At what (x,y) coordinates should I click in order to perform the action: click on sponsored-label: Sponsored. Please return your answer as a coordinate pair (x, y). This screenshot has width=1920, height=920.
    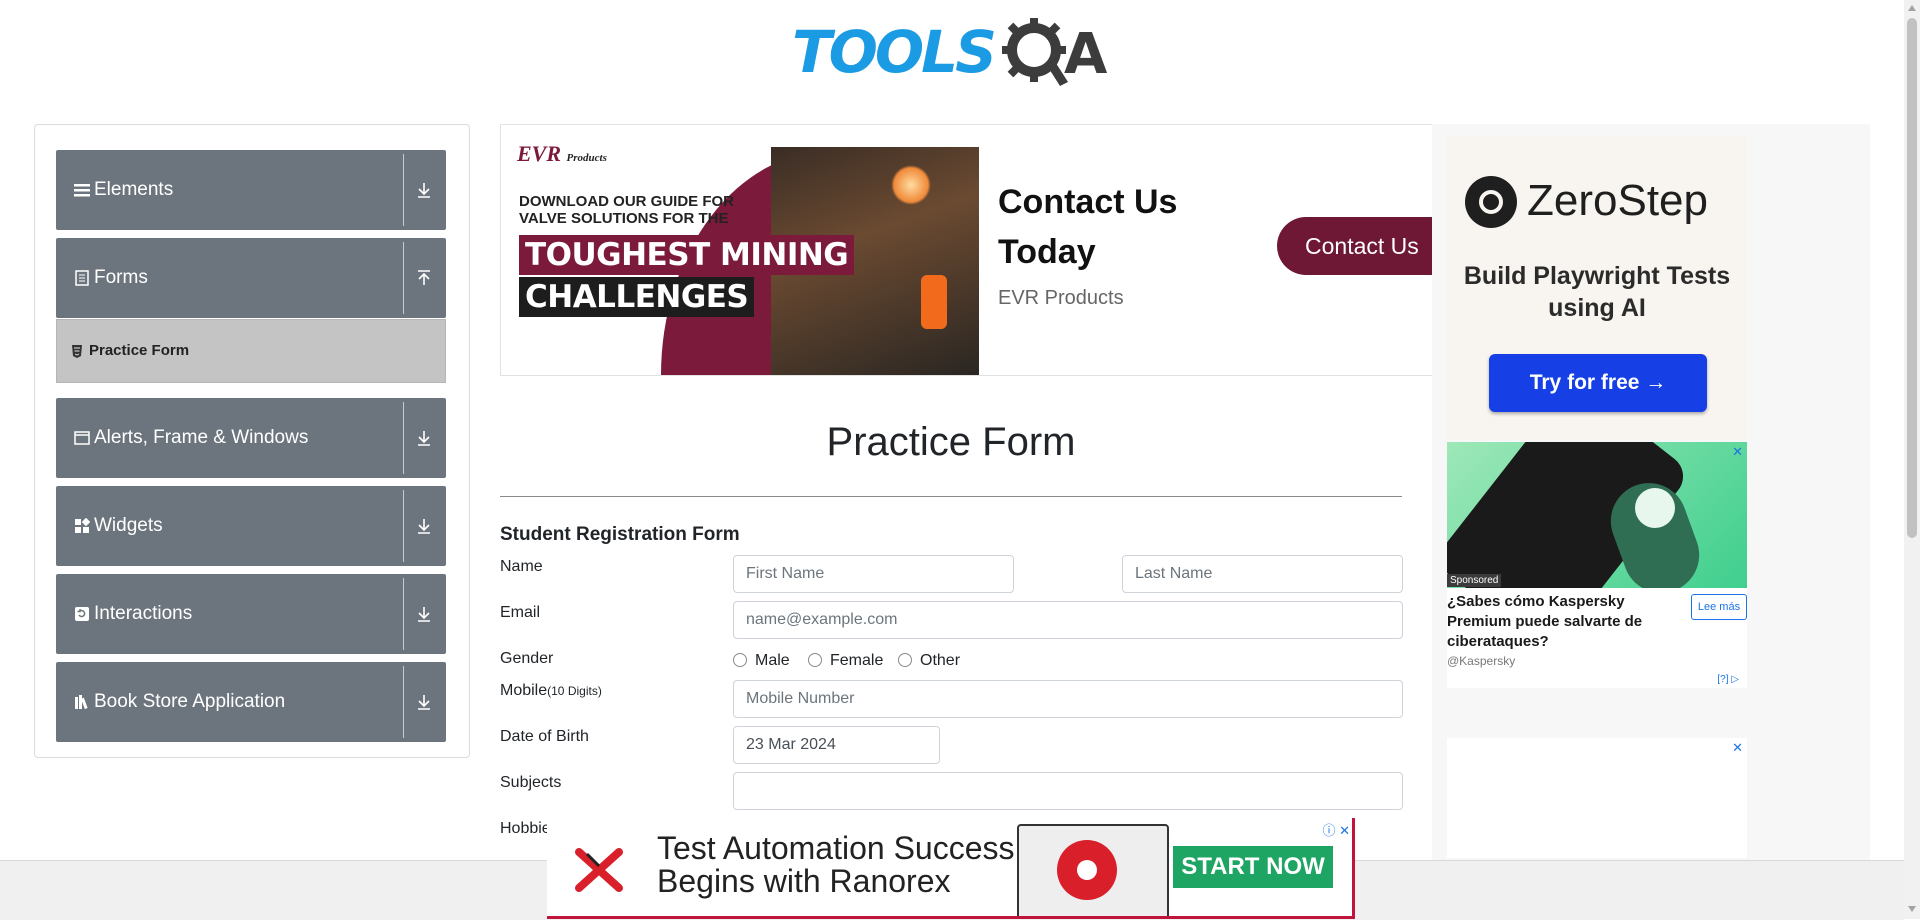
    Looking at the image, I should click on (1474, 580).